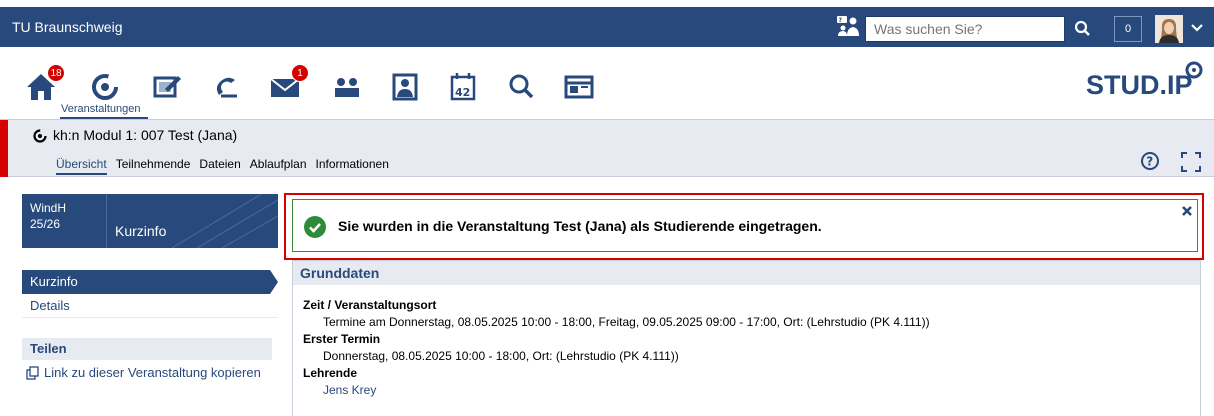 The image size is (1214, 416). What do you see at coordinates (40, 136) in the screenshot?
I see `course-icon` at bounding box center [40, 136].